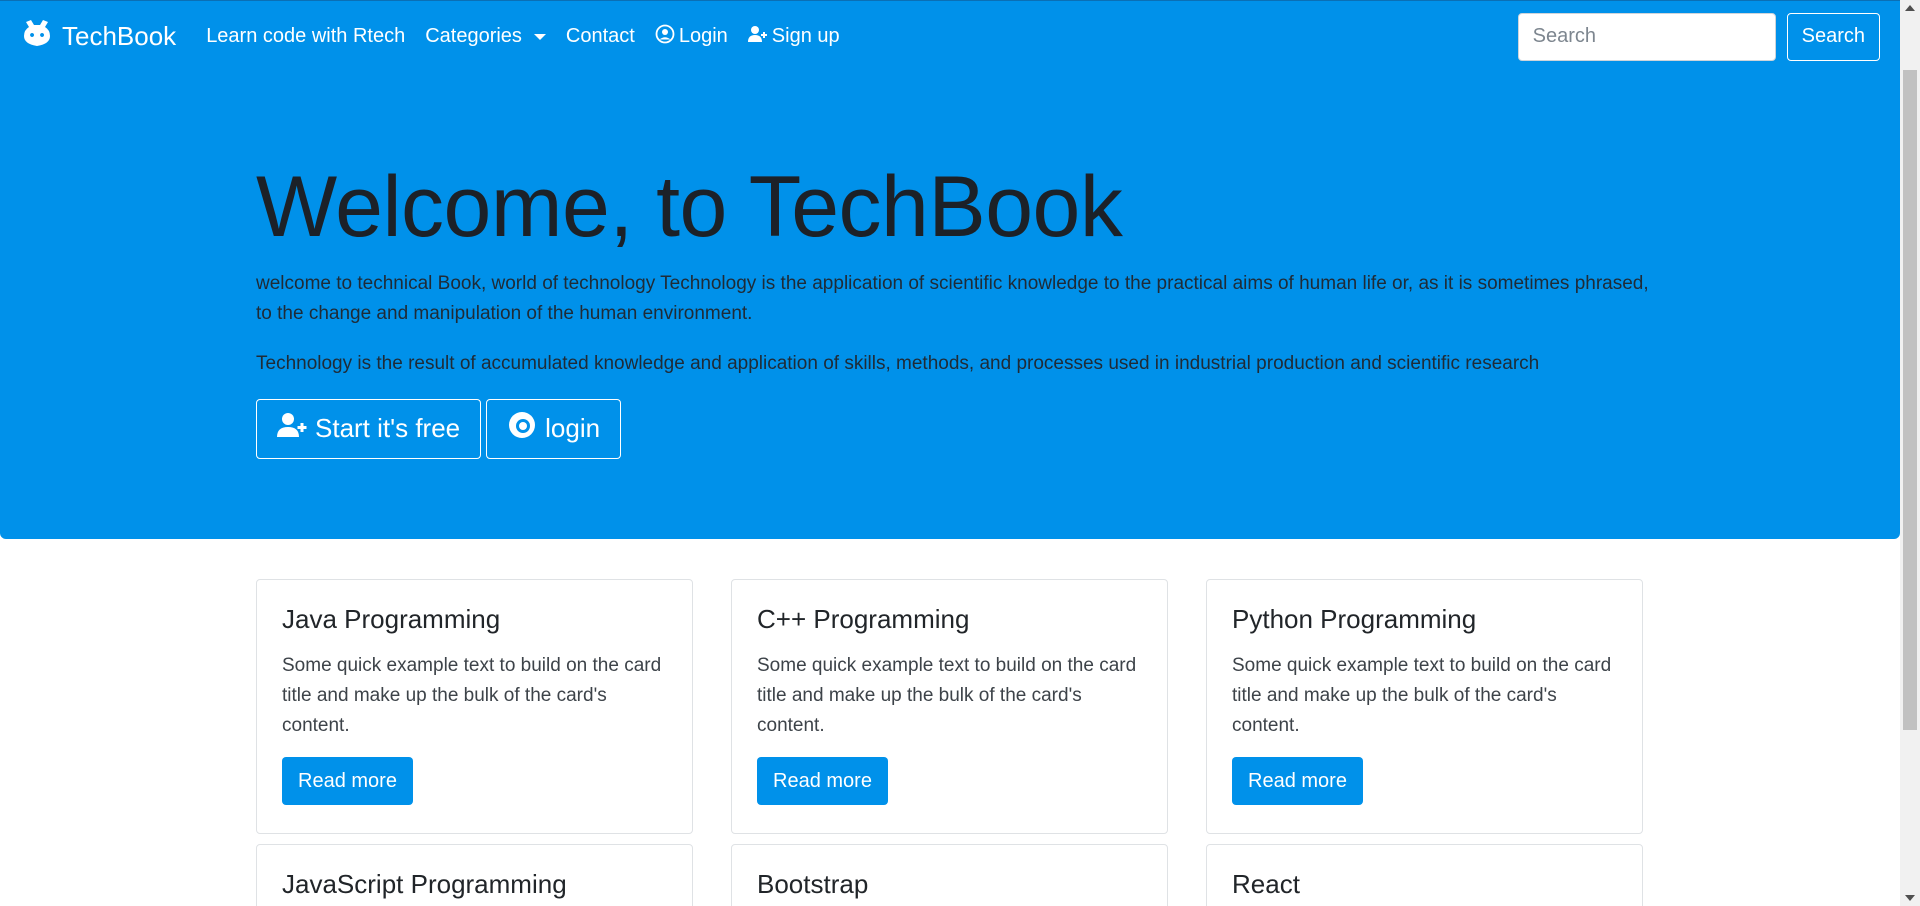  I want to click on card-title: JavaScript Programming, so click(424, 884).